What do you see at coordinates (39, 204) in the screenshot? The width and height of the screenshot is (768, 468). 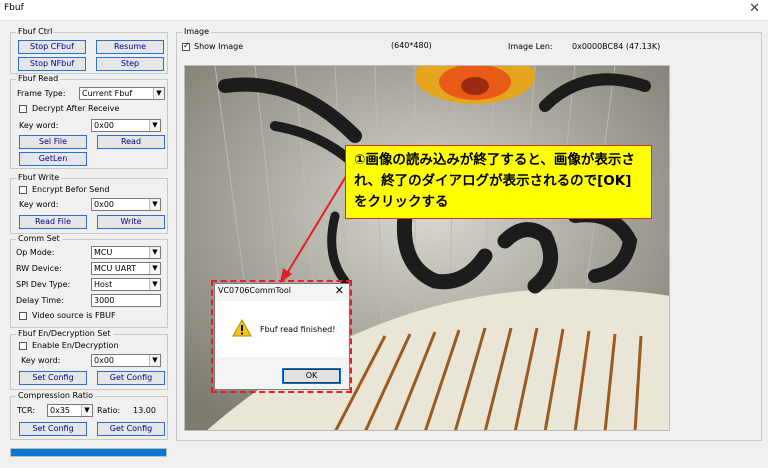 I see `write-key-word-label: Key word:` at bounding box center [39, 204].